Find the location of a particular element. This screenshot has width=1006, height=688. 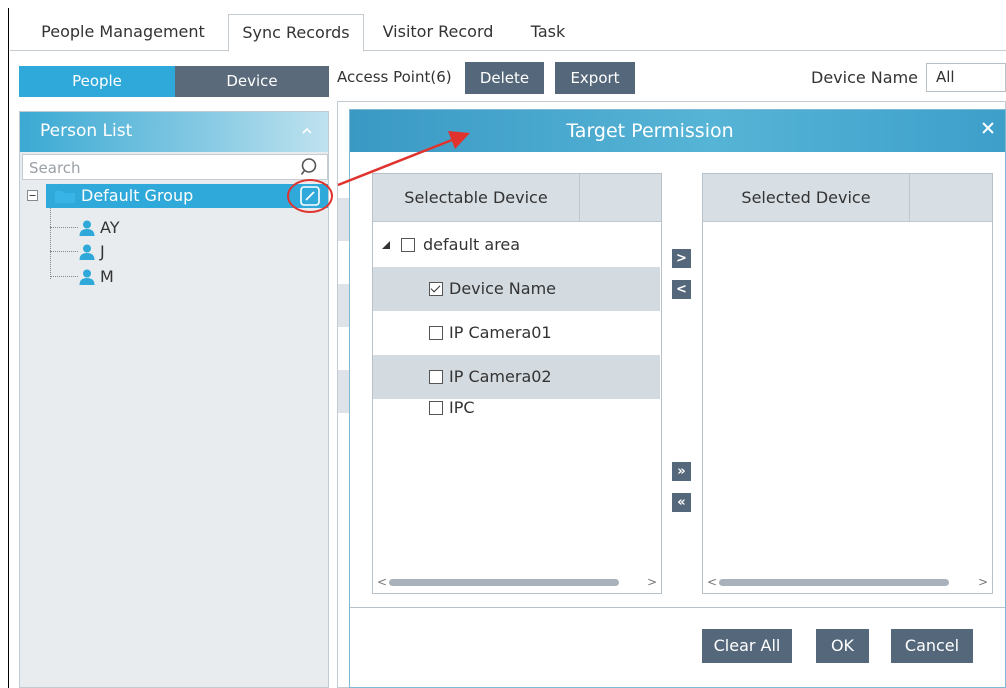

person-name: M is located at coordinates (107, 276).